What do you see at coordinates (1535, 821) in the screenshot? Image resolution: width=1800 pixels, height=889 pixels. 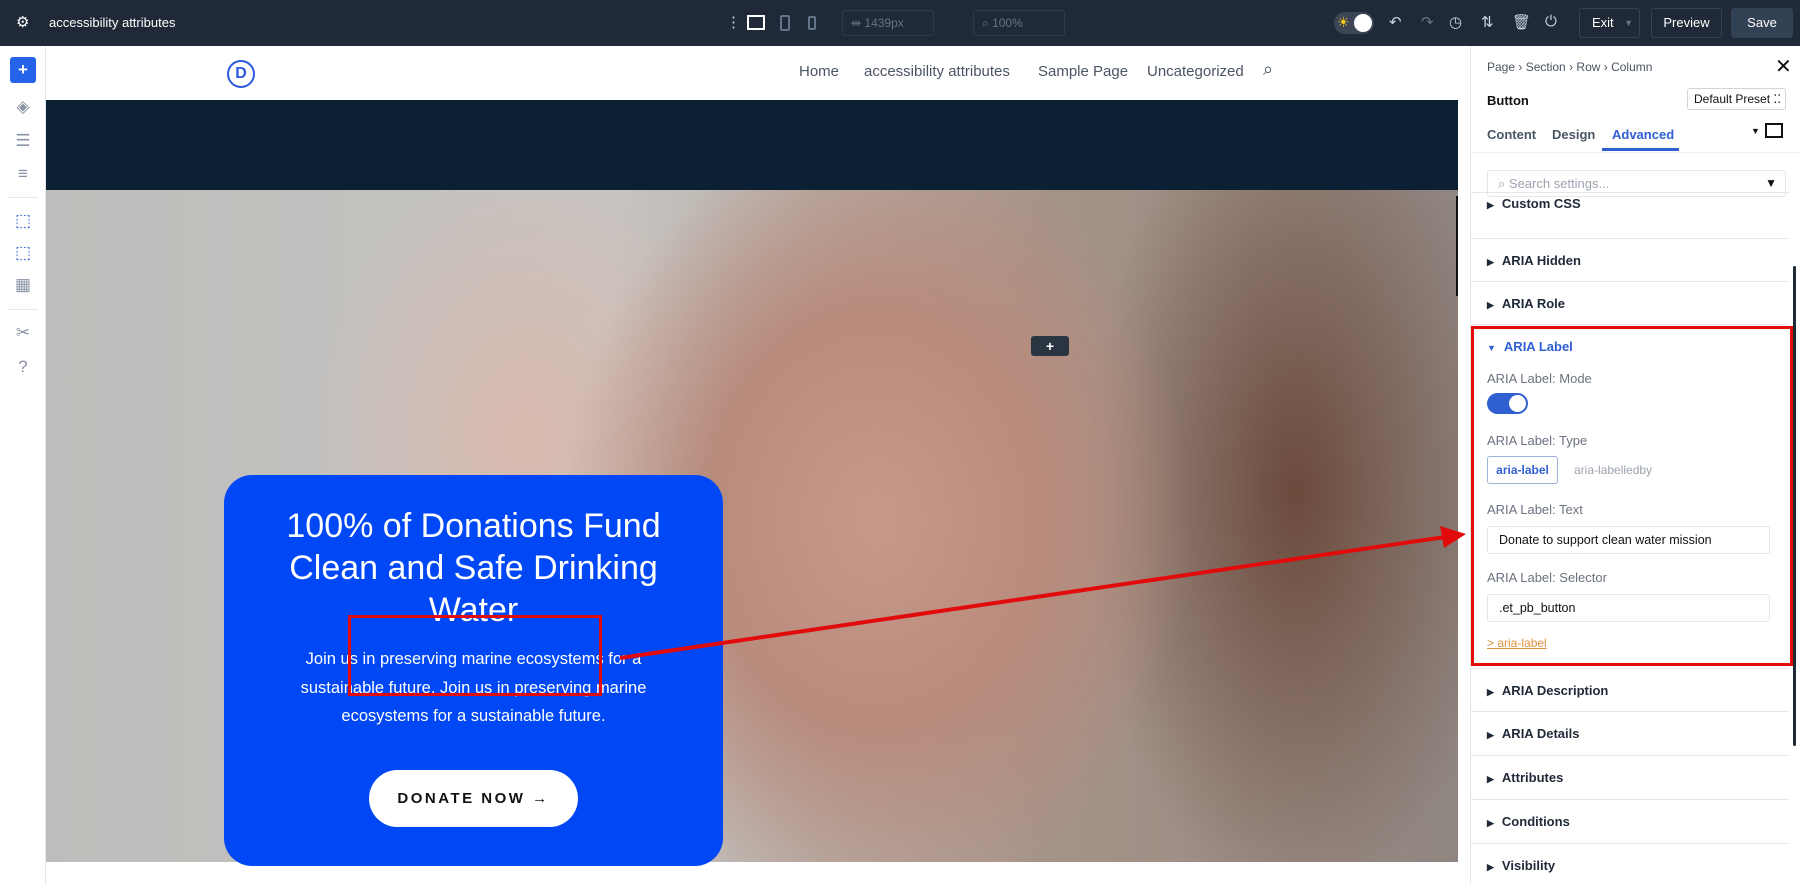 I see `group-label: Conditions` at bounding box center [1535, 821].